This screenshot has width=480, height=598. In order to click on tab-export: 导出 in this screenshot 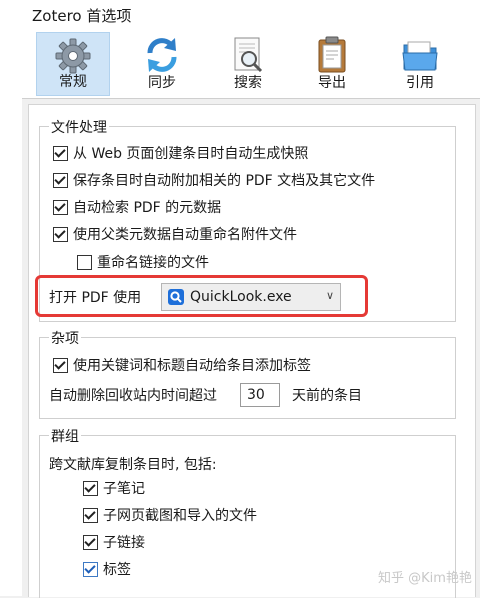, I will do `click(332, 64)`.